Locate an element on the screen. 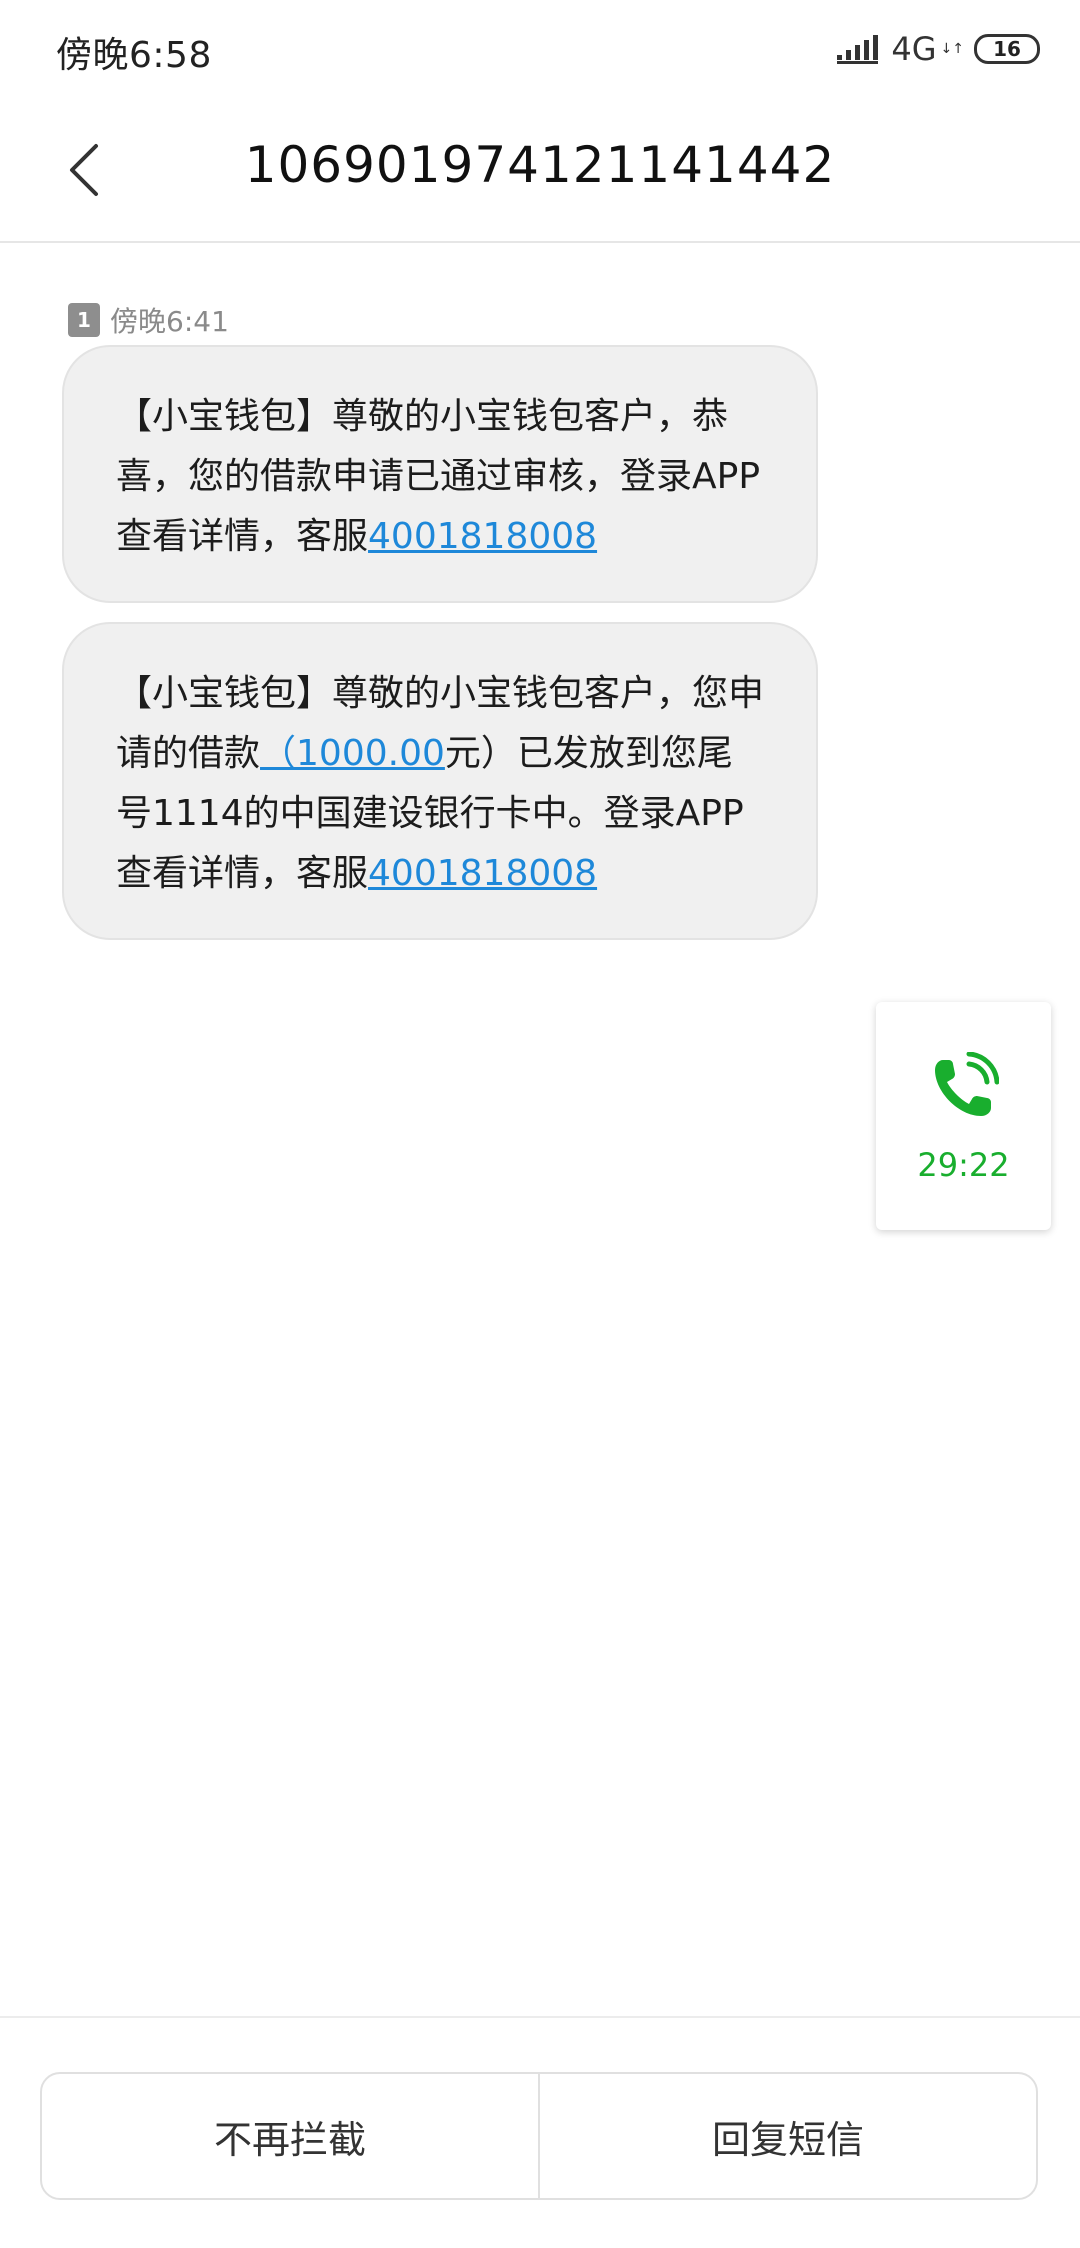 The image size is (1080, 2248). status-icons: 4G ↓↑ 16 is located at coordinates (938, 49).